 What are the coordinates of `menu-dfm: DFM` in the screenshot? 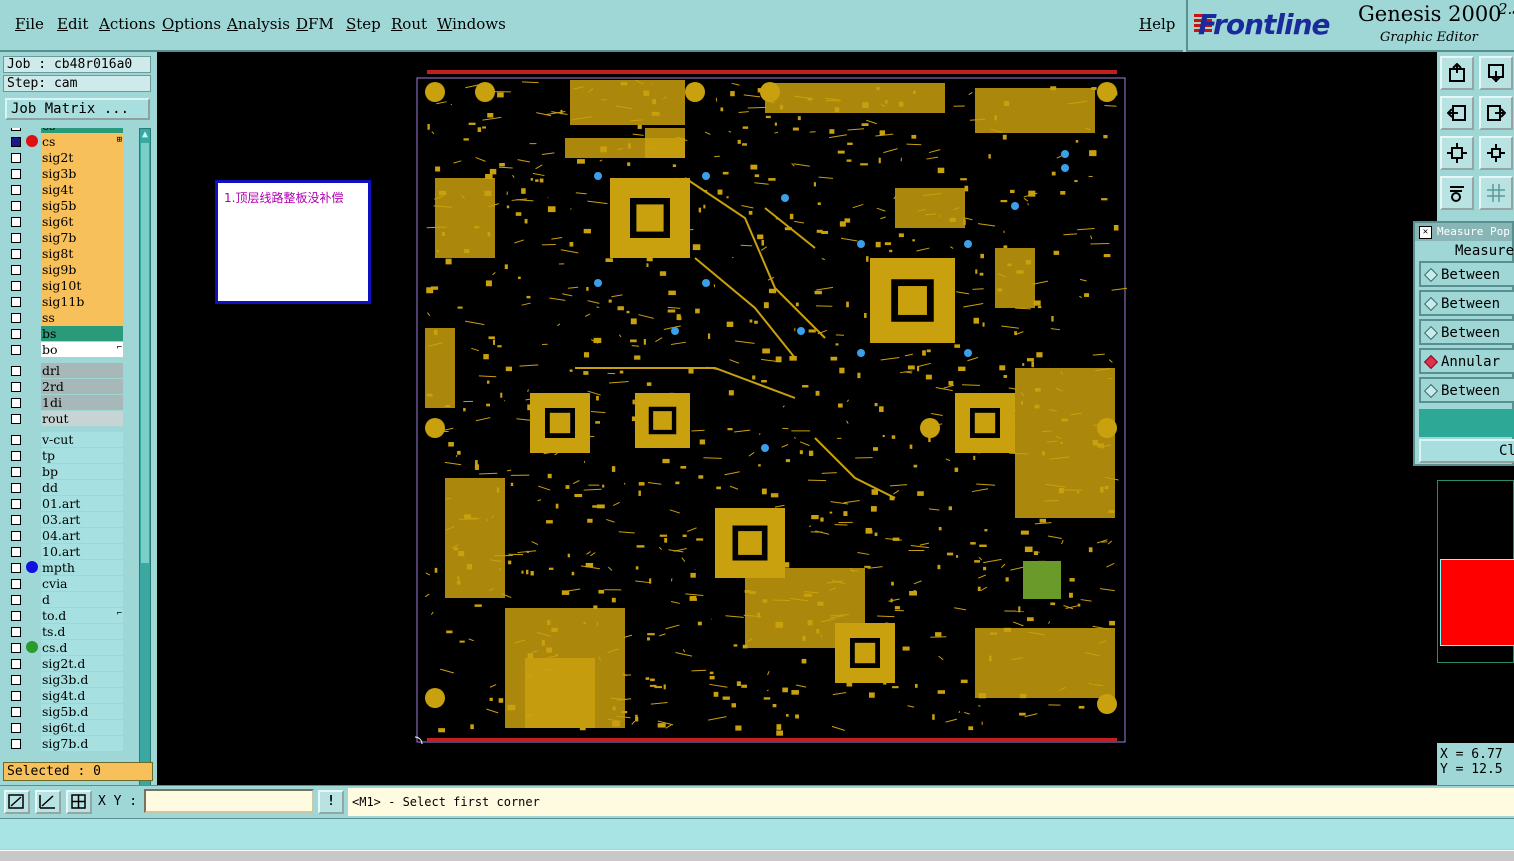 It's located at (315, 24).